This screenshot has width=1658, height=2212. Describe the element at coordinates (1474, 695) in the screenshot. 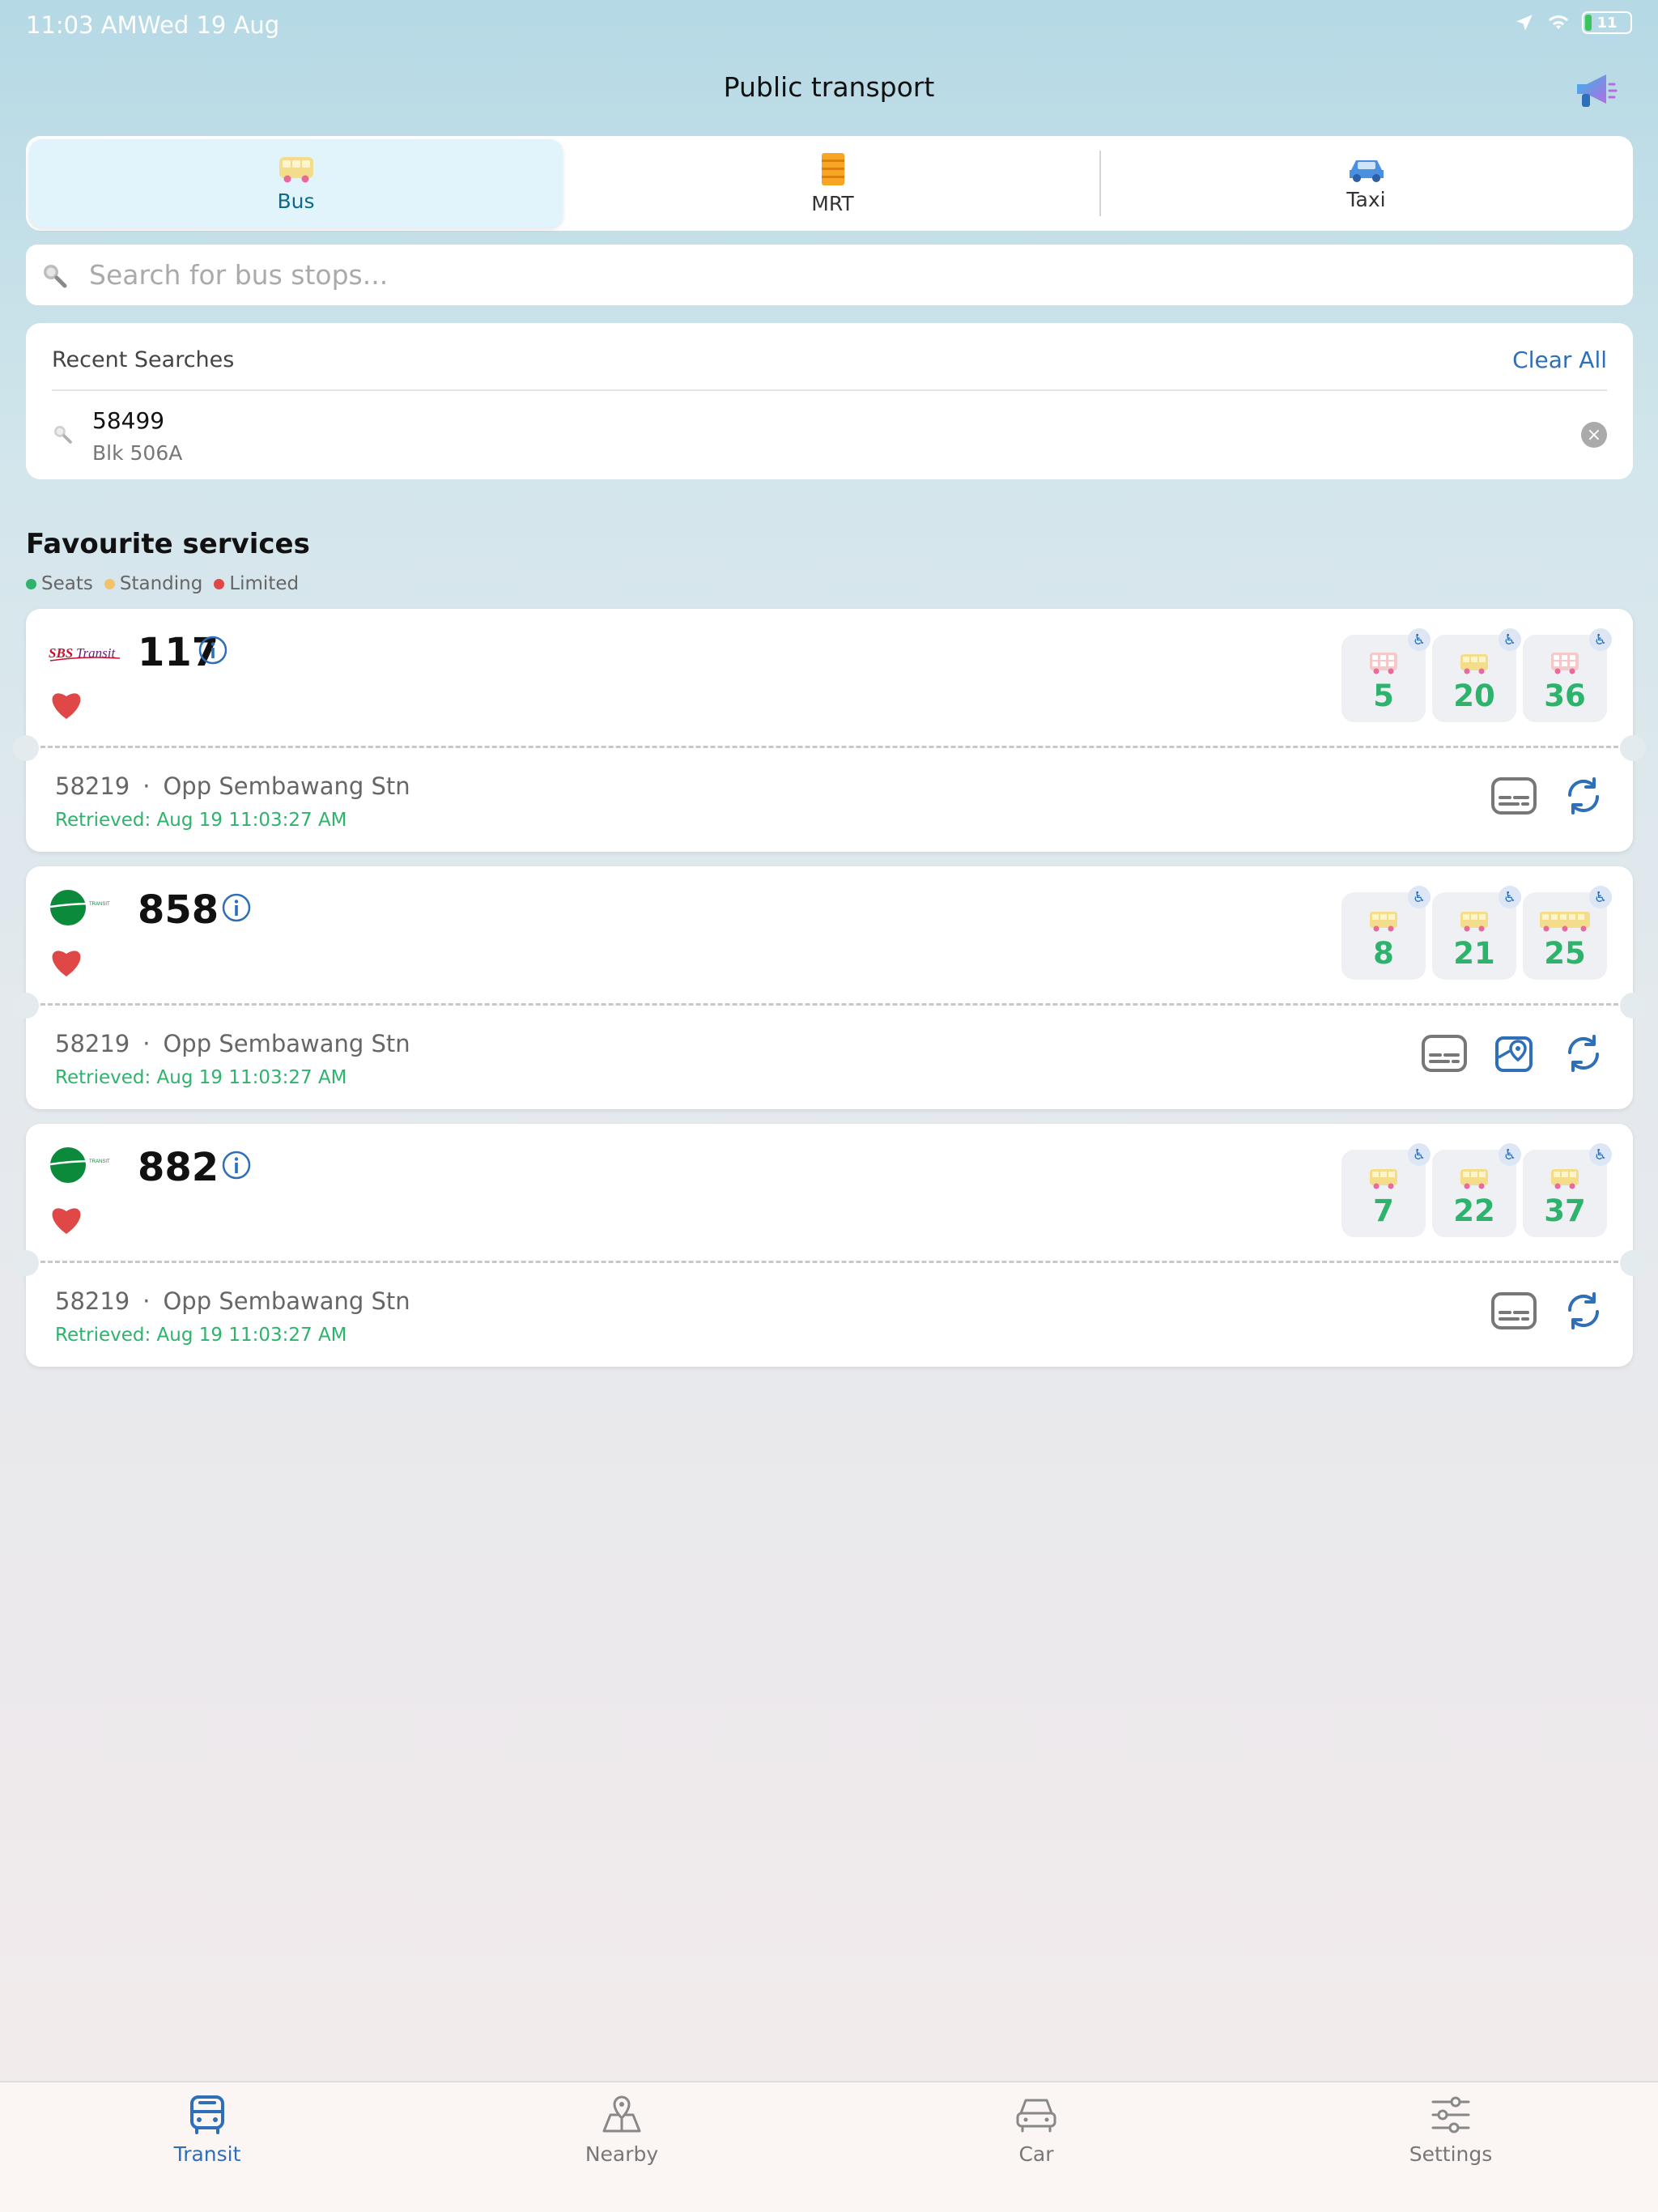

I see `arrival-minutes: 20` at that location.